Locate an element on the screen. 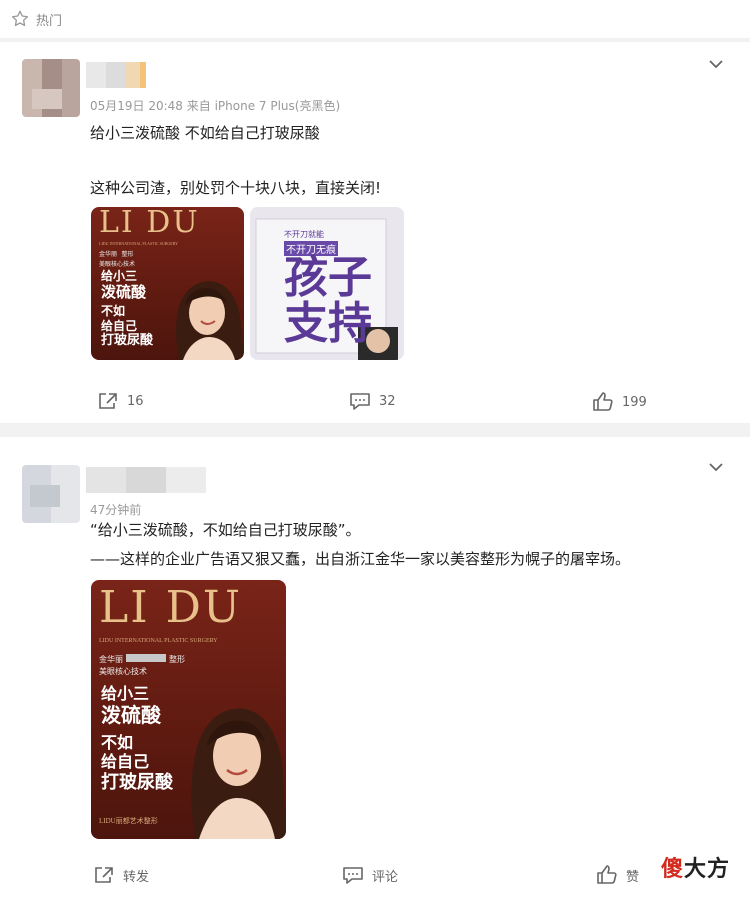  post-meta: 05月19日 20:48 来自 iPhone 7 Plus(亮黑色) is located at coordinates (215, 106).